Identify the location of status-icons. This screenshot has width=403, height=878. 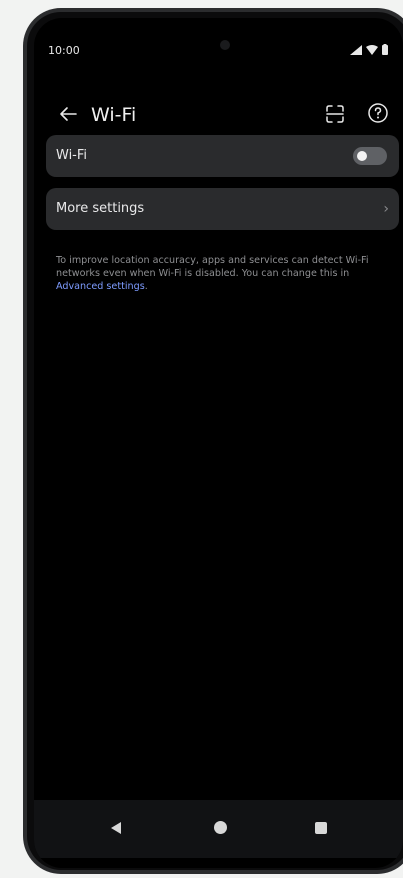
(369, 49).